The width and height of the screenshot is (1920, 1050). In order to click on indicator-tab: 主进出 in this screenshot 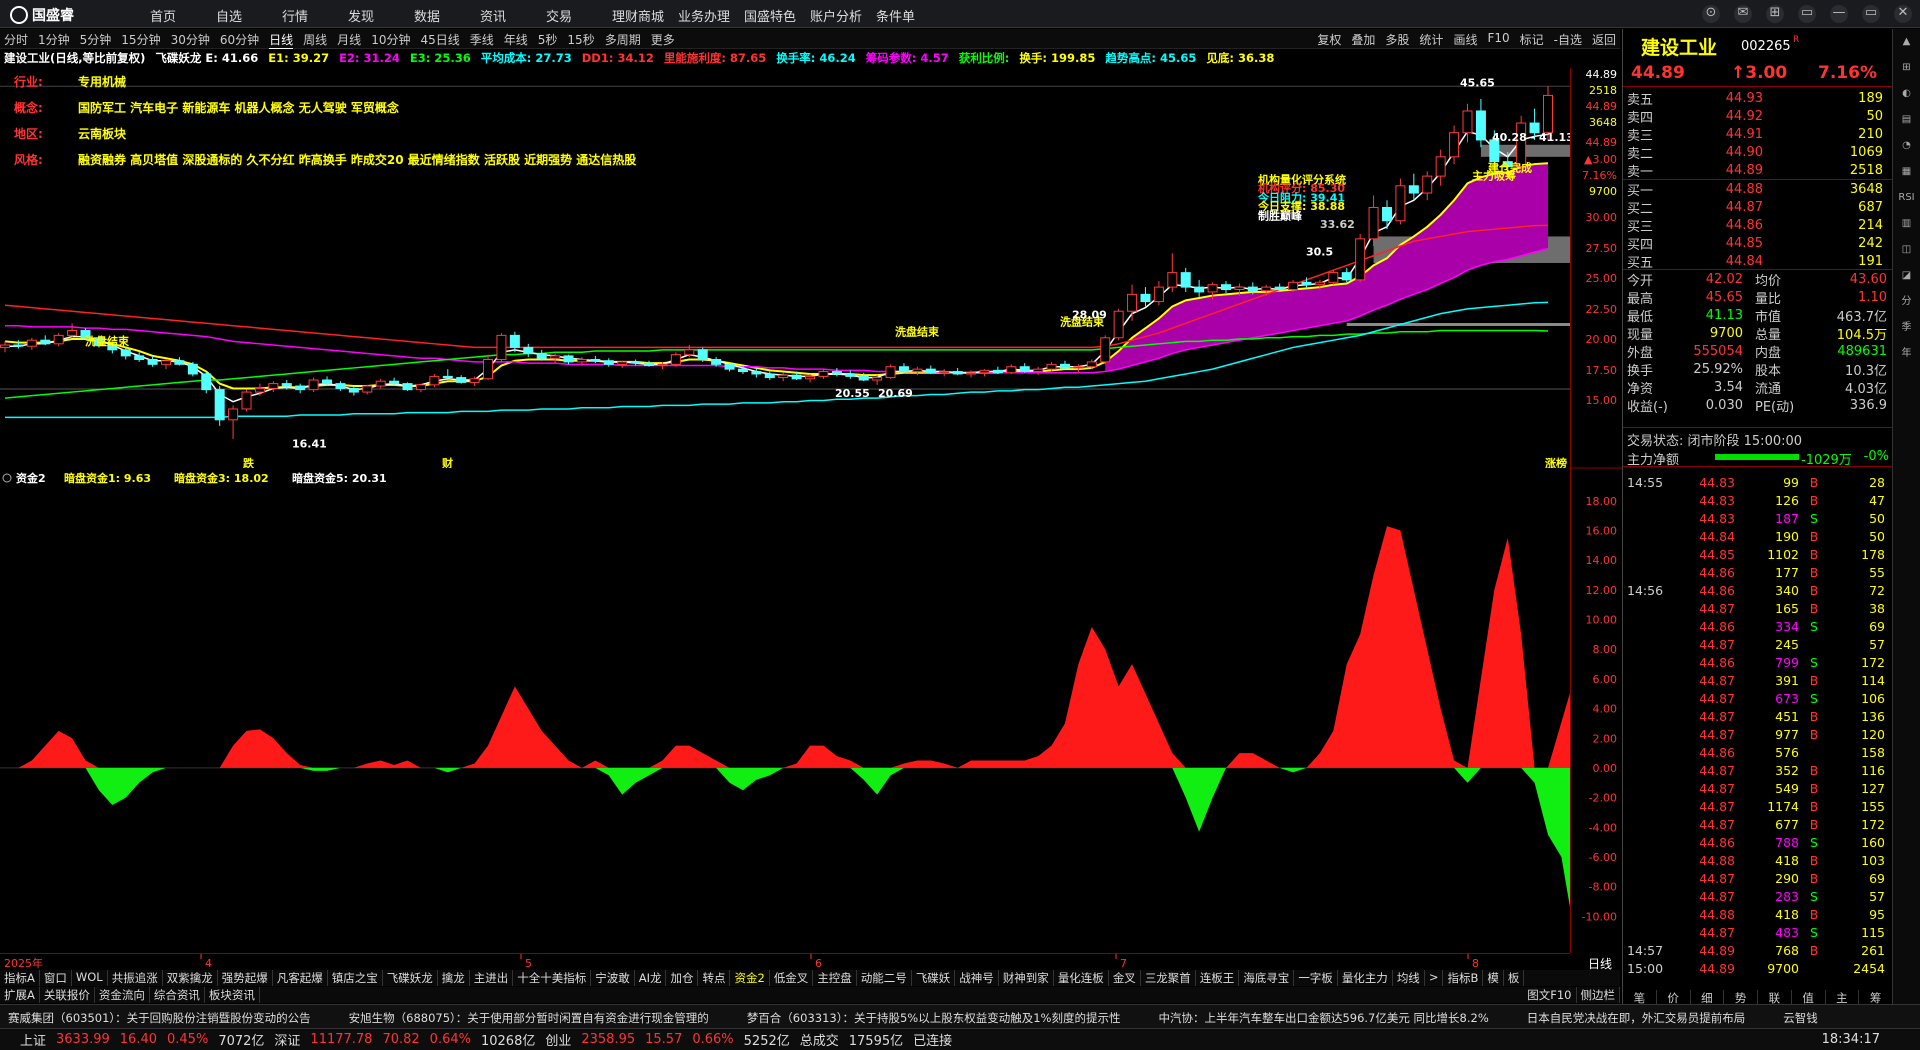, I will do `click(492, 978)`.